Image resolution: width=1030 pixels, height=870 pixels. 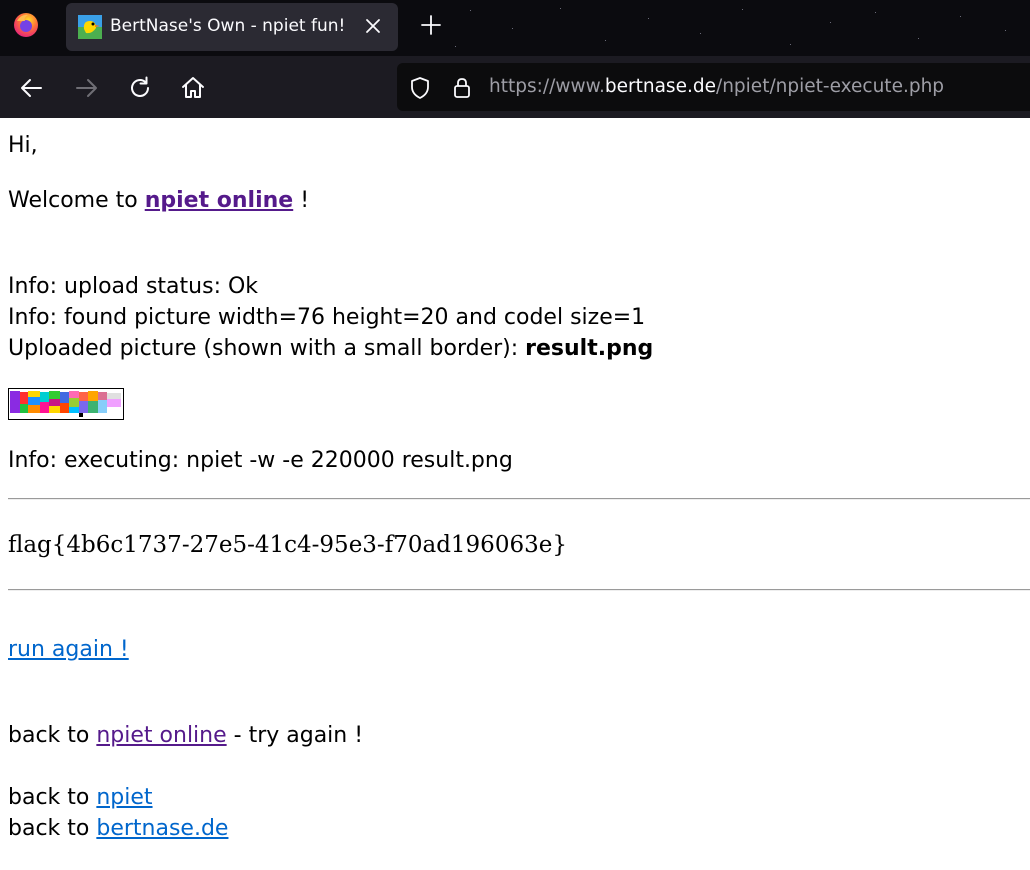 I want to click on back-to-bertnase-line: back to bertnase.de, so click(x=118, y=828).